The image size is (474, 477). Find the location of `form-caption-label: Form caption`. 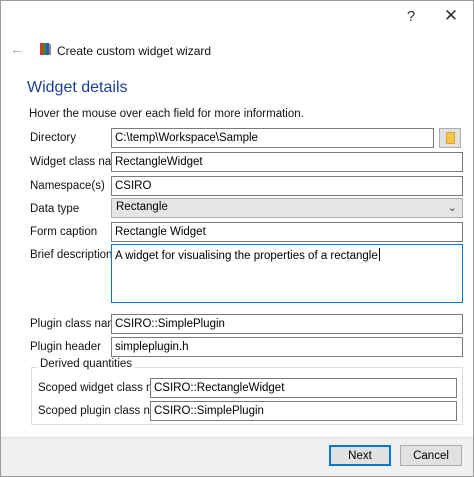

form-caption-label: Form caption is located at coordinates (64, 232).